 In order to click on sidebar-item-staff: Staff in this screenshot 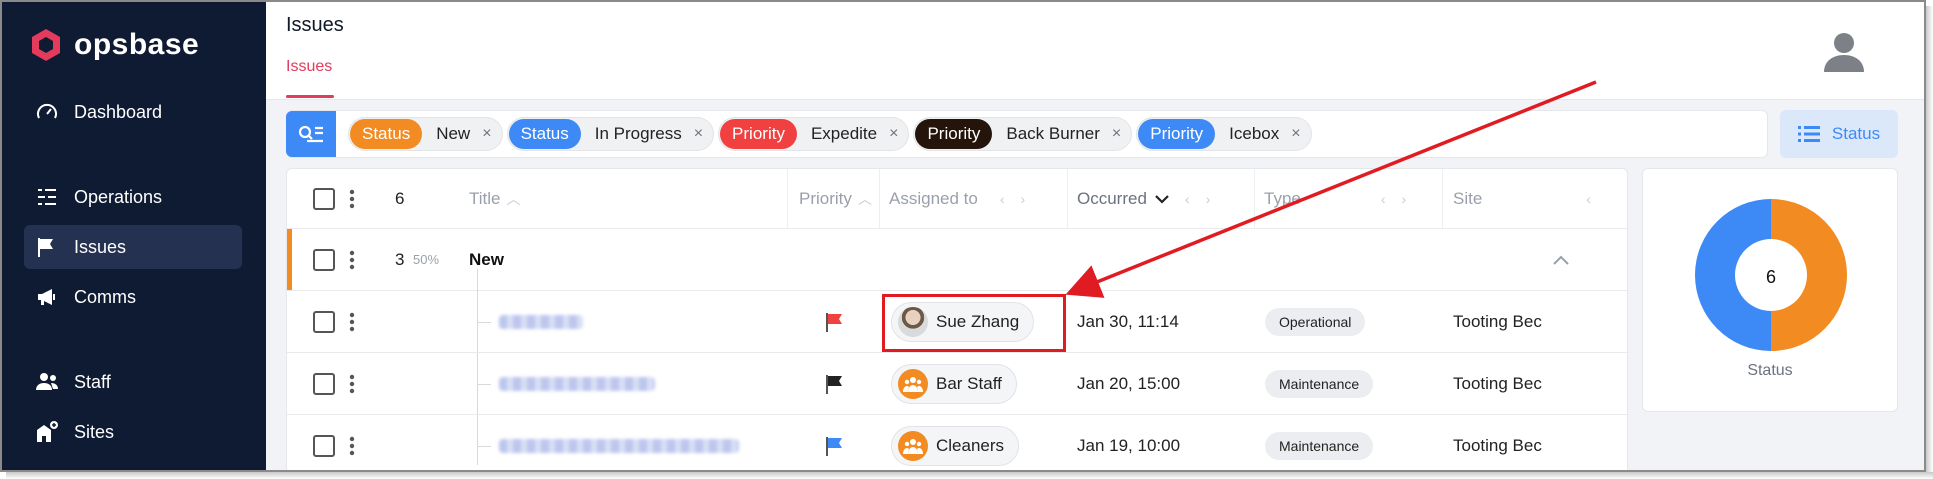, I will do `click(133, 382)`.